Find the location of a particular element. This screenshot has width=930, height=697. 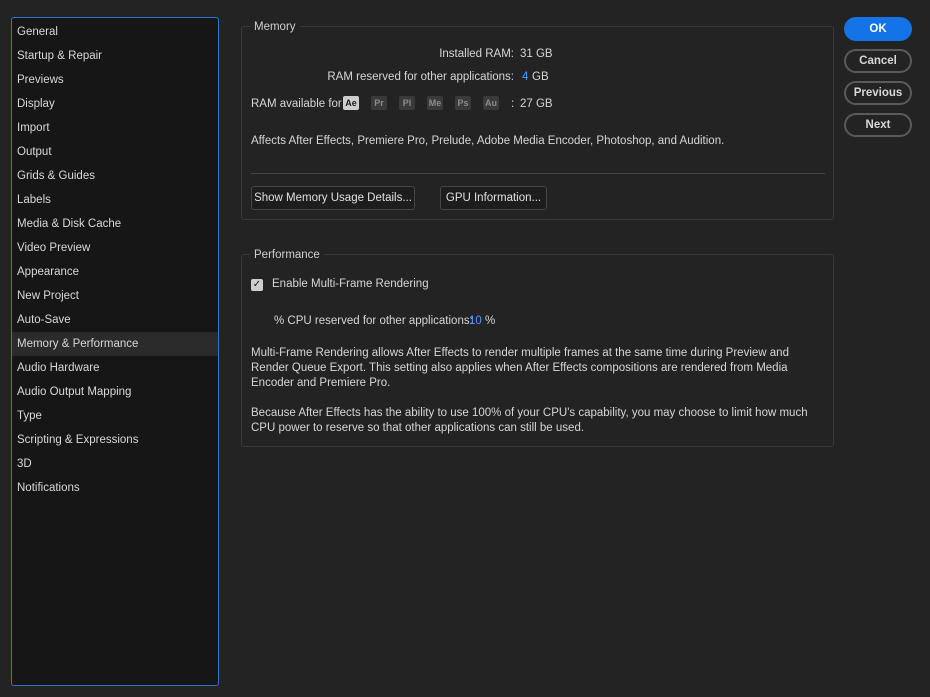

cpu-reserved-unit: % is located at coordinates (490, 321).